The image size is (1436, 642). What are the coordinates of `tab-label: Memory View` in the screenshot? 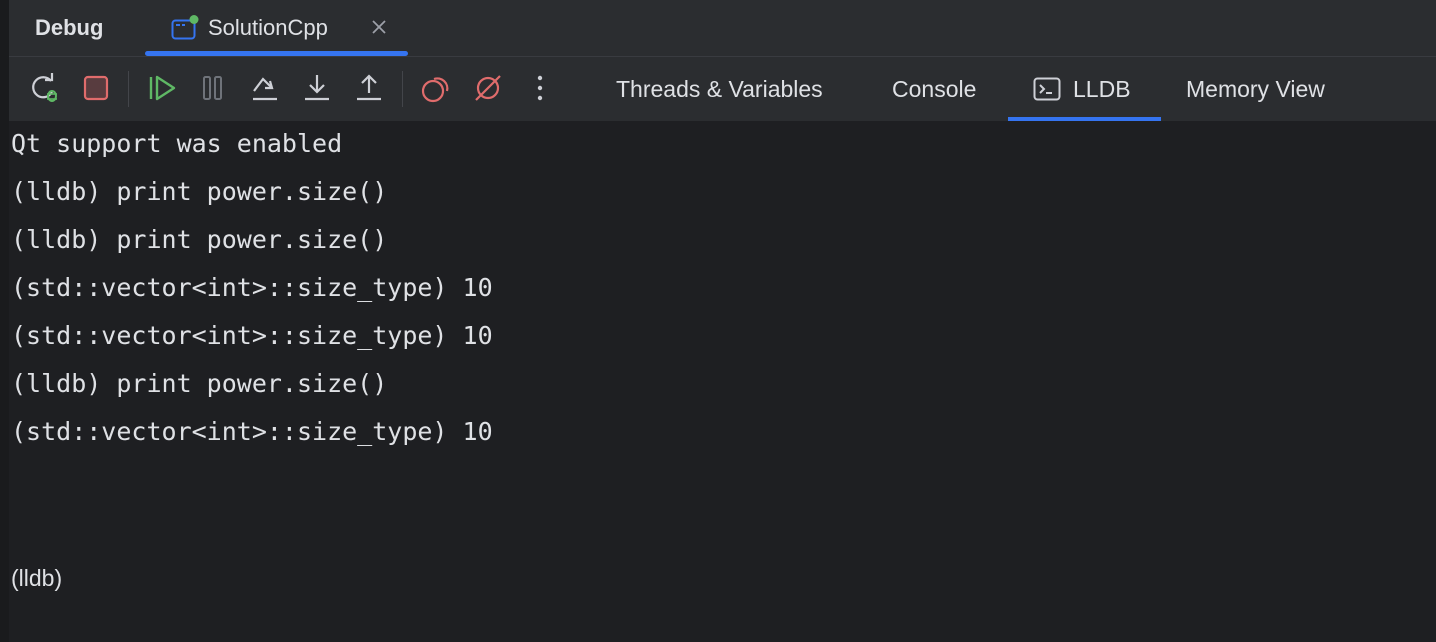 It's located at (1255, 88).